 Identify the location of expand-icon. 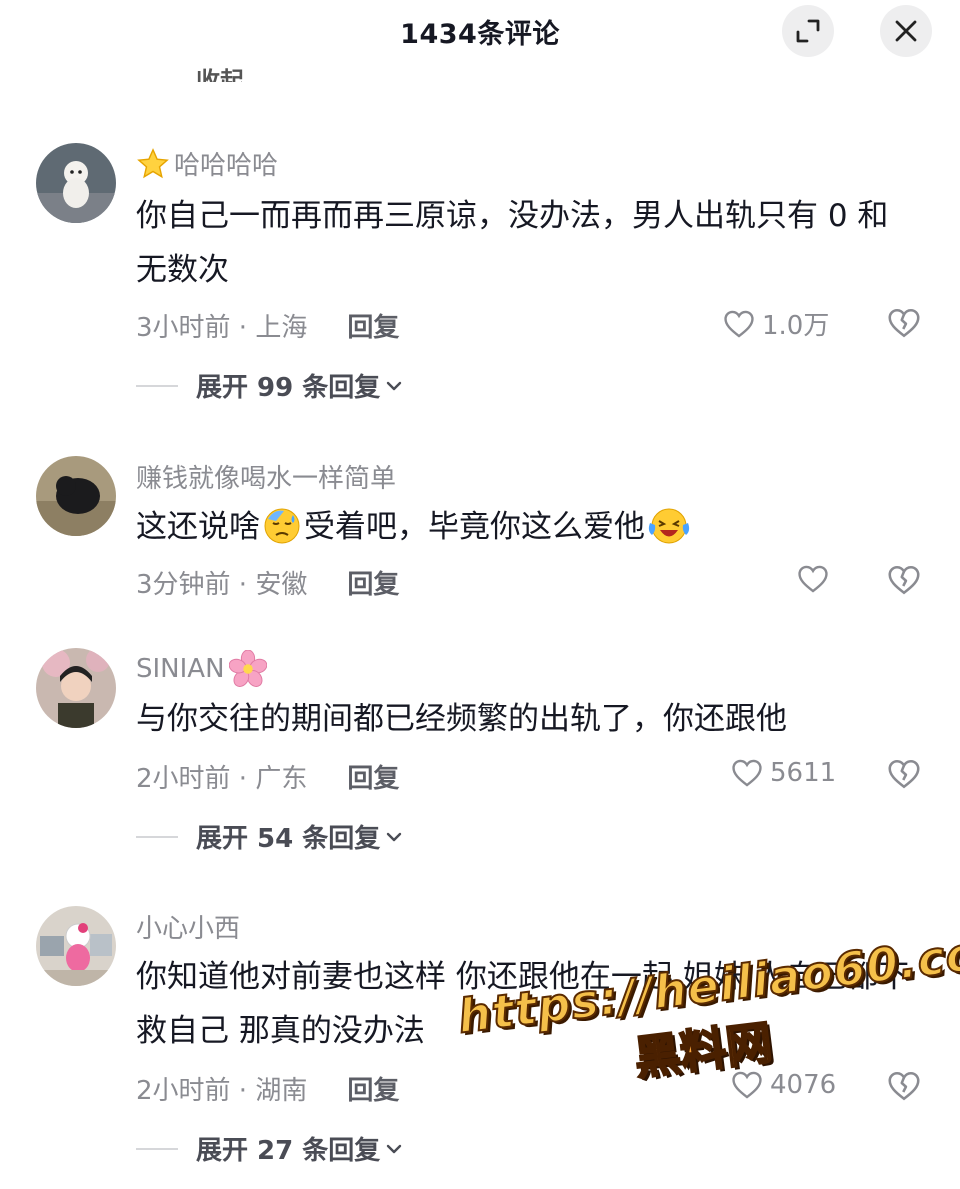
(808, 31).